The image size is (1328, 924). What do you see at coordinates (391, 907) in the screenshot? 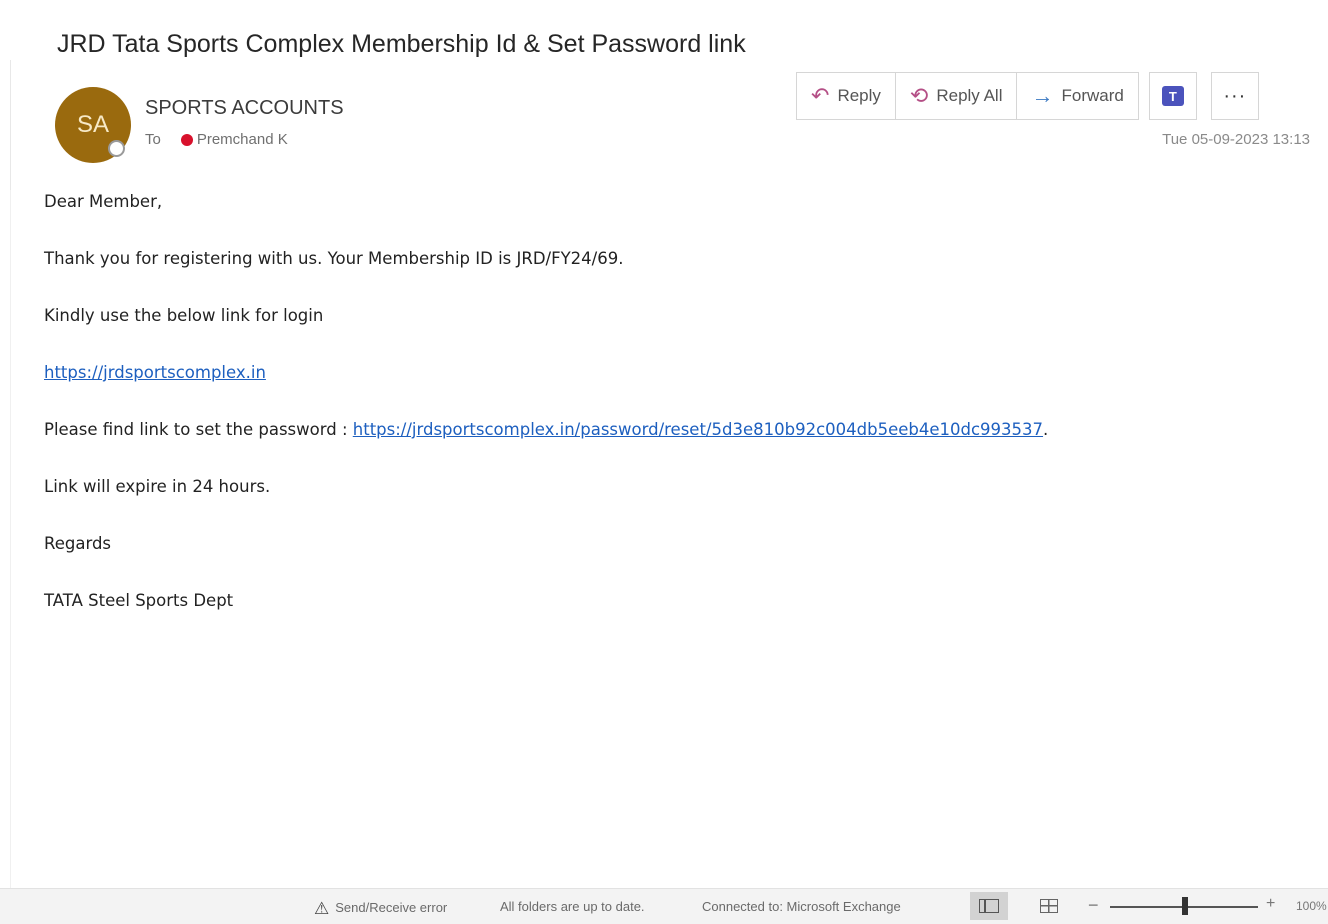
I see `error-label: Send/Receive error` at bounding box center [391, 907].